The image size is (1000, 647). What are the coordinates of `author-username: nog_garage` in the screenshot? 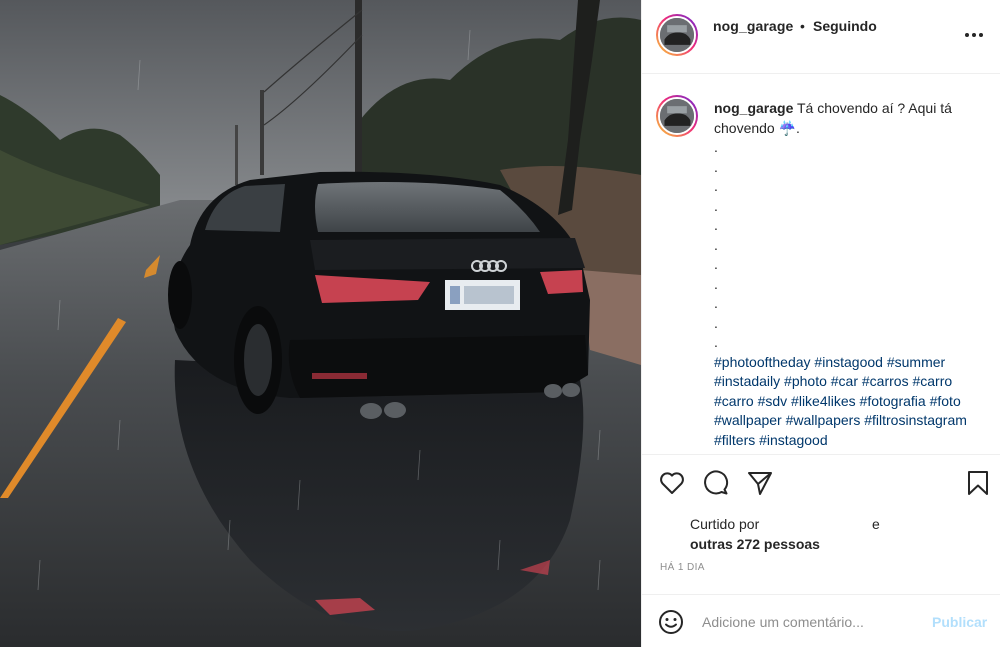 It's located at (753, 26).